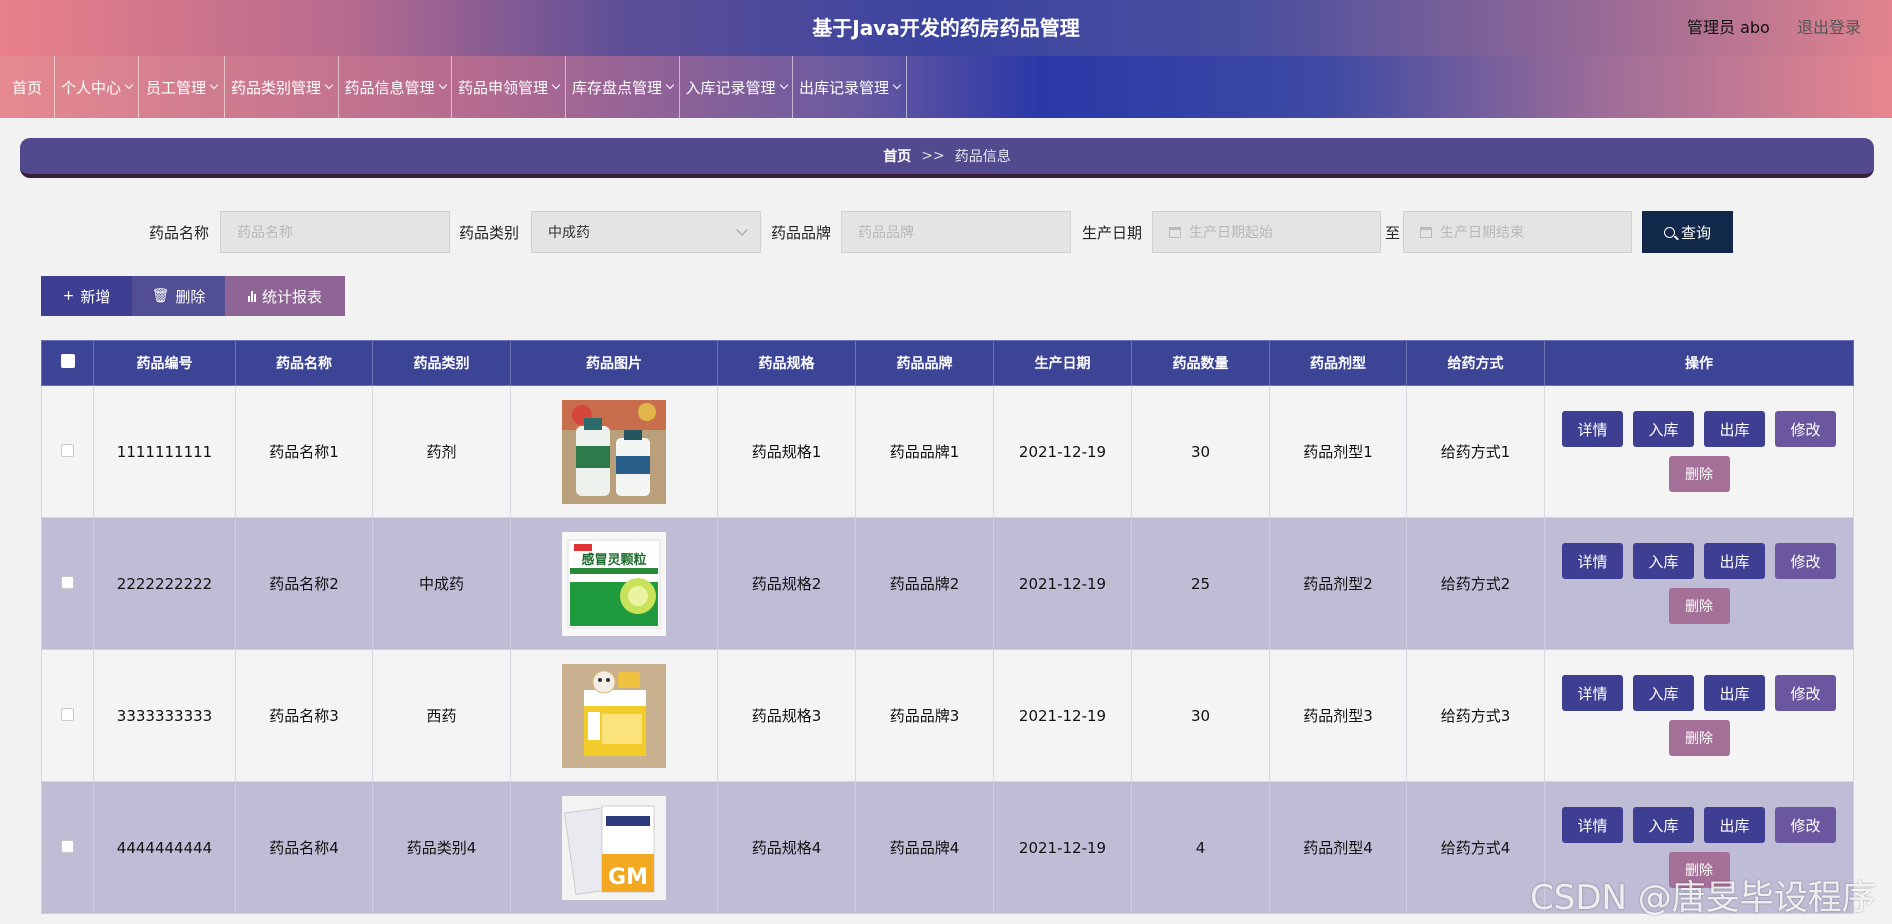 The height and width of the screenshot is (924, 1892). Describe the element at coordinates (897, 156) in the screenshot. I see `breadcrumb-home: 首页` at that location.